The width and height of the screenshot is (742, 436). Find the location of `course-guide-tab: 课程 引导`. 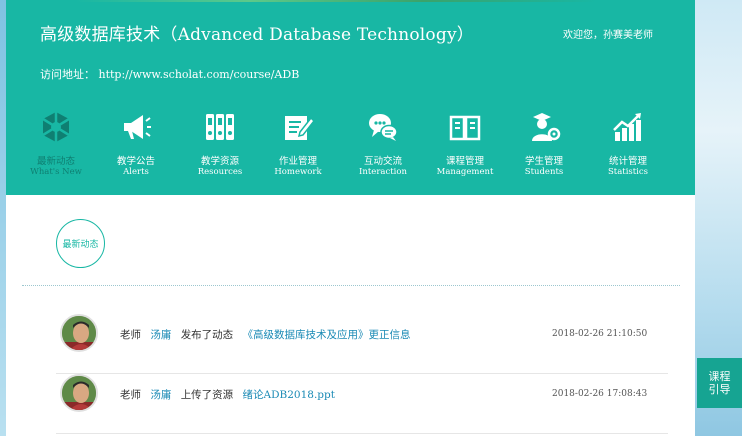

course-guide-tab: 课程 引导 is located at coordinates (719, 383).